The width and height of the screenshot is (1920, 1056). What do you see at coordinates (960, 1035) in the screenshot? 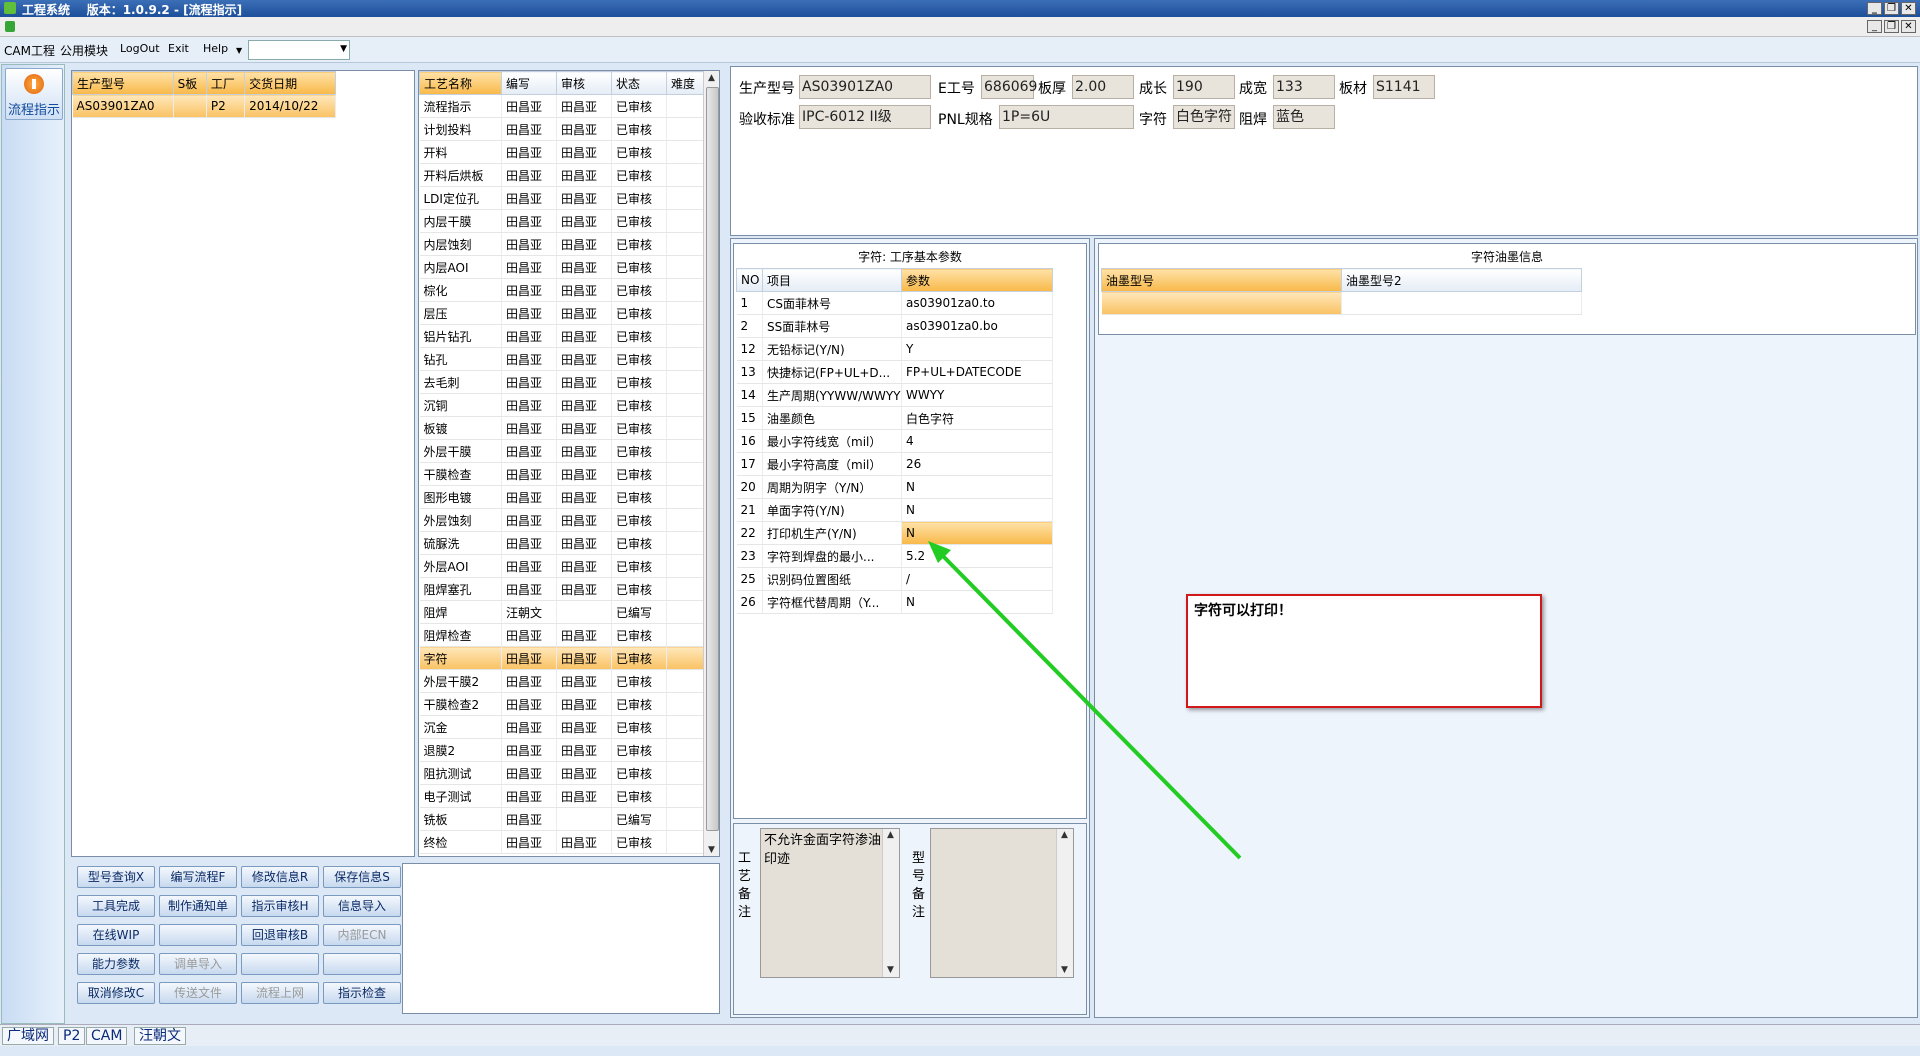
I see `status-bar: 广域网 P2 CAM 汪朝文` at bounding box center [960, 1035].